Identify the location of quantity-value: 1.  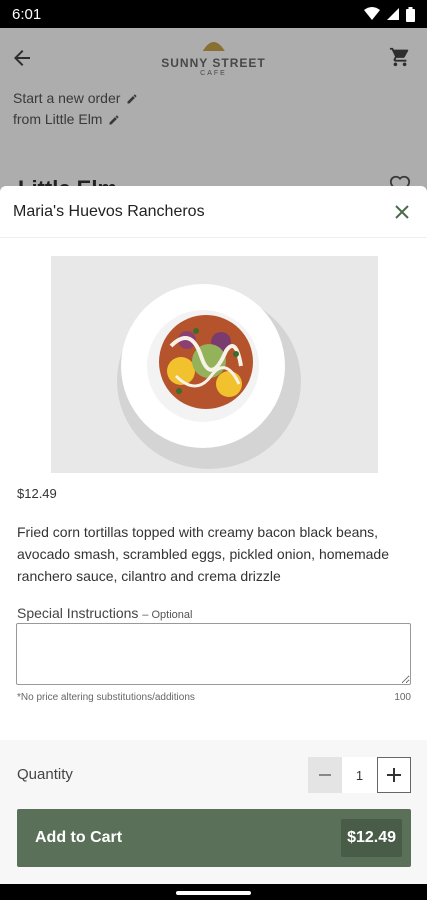
(359, 775).